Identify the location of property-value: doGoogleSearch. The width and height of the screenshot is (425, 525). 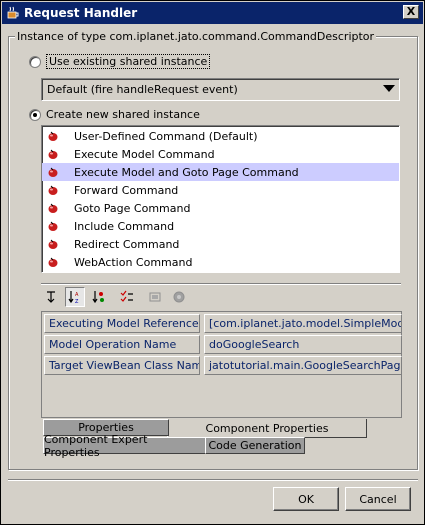
(303, 344).